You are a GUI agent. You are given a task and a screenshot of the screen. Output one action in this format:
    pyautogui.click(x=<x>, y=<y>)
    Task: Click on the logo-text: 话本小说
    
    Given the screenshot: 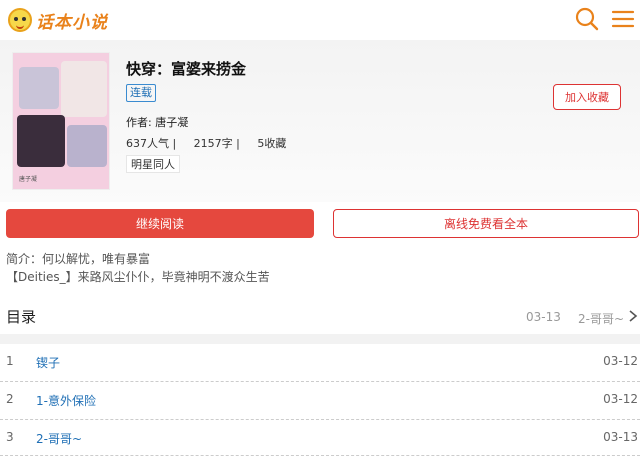 What is the action you would take?
    pyautogui.click(x=72, y=22)
    